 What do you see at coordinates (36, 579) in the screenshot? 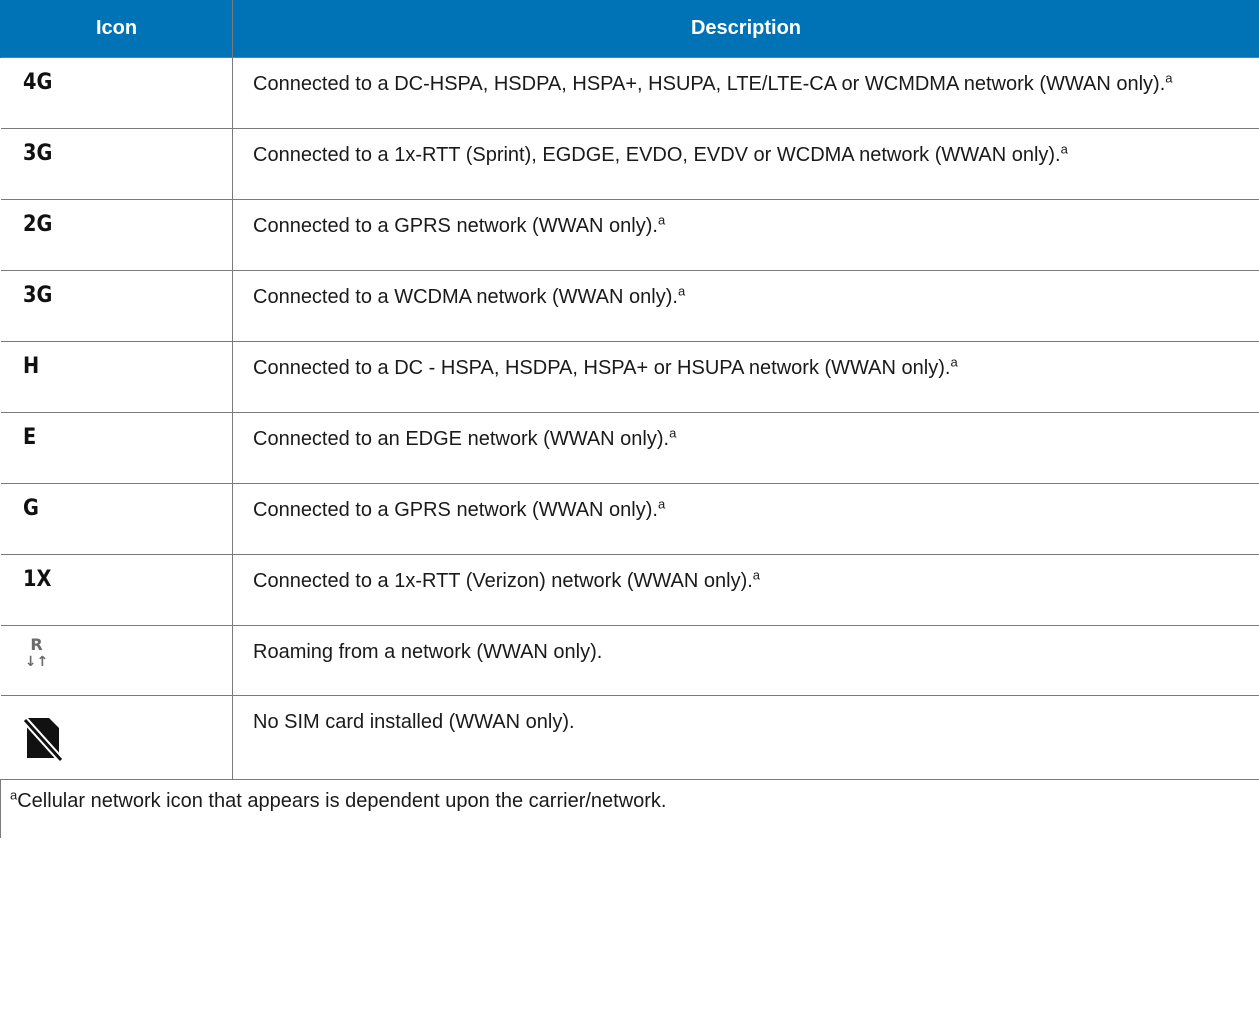
I see `1x-network-icon: 1X` at bounding box center [36, 579].